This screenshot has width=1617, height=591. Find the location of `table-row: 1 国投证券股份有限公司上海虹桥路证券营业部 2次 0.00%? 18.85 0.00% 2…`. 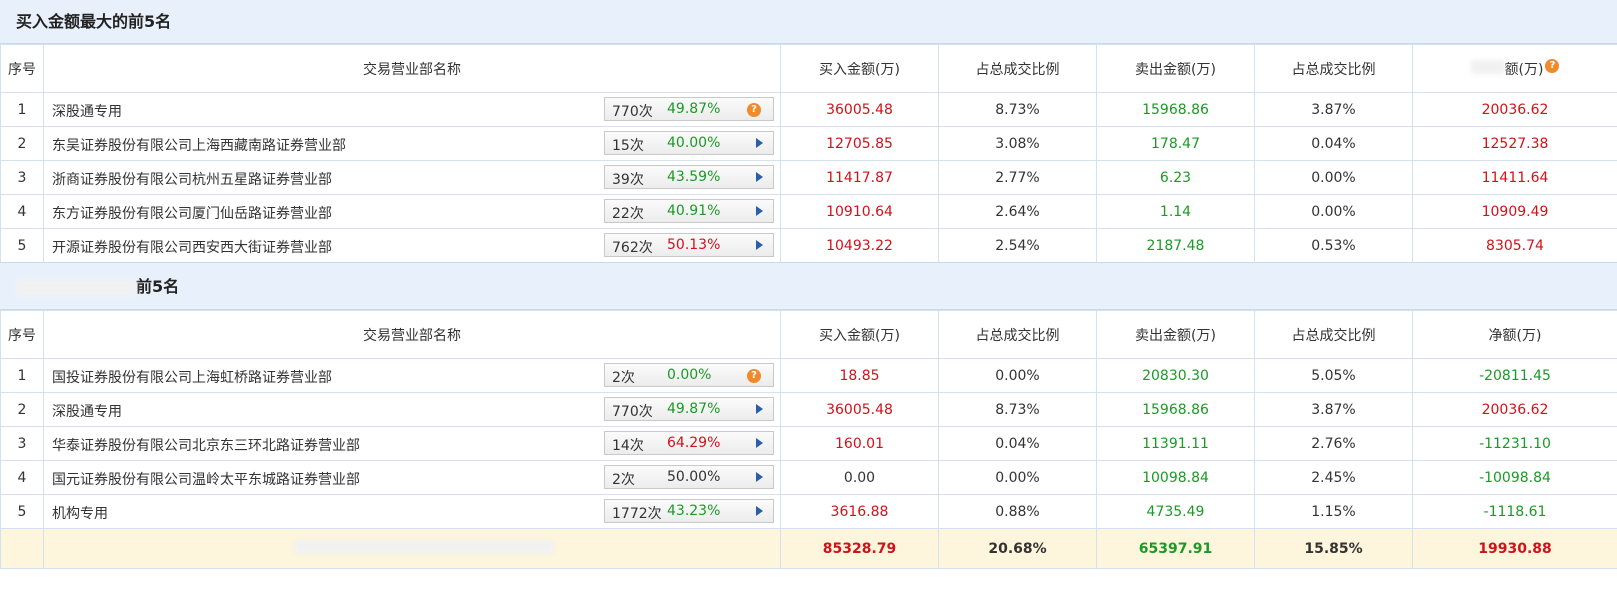

table-row: 1 国投证券股份有限公司上海虹桥路证券营业部 2次 0.00%? 18.85 0.00% 2… is located at coordinates (808, 375).